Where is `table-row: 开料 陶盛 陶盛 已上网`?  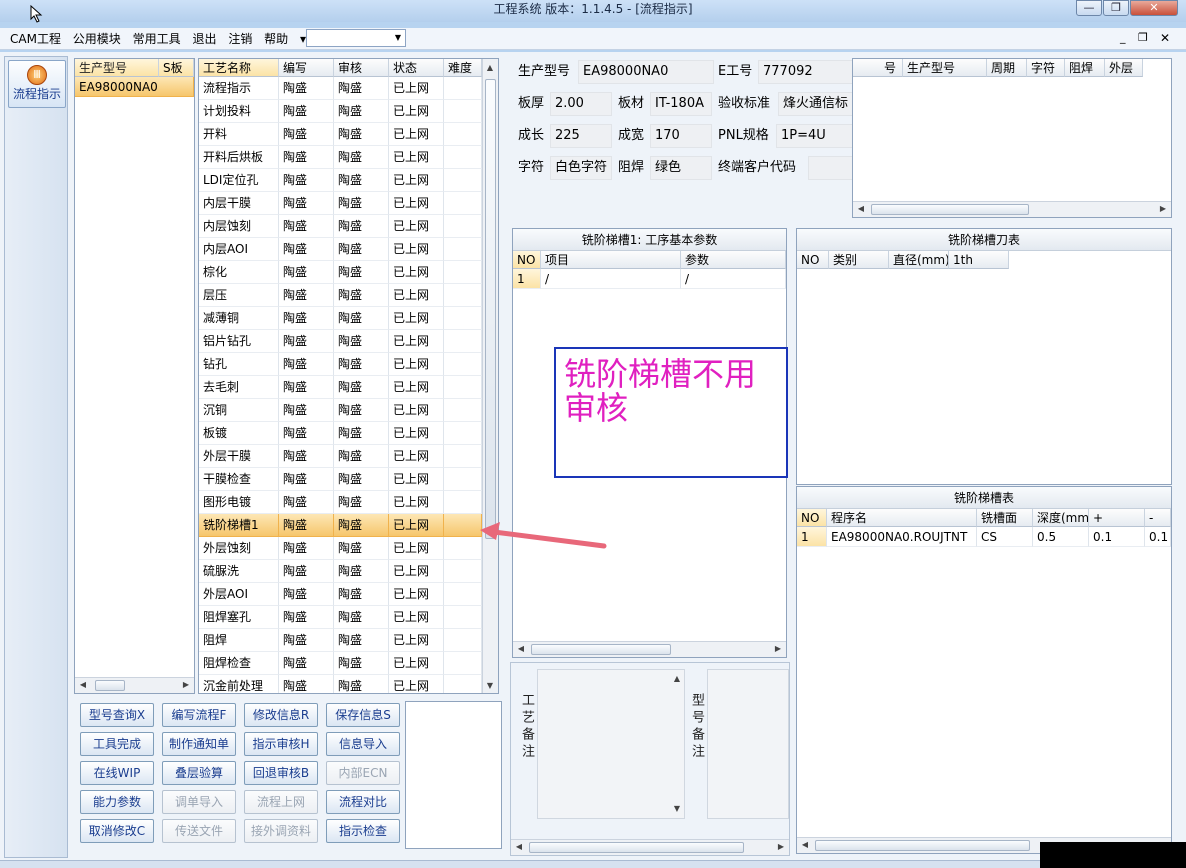
table-row: 开料 陶盛 陶盛 已上网 is located at coordinates (348, 134).